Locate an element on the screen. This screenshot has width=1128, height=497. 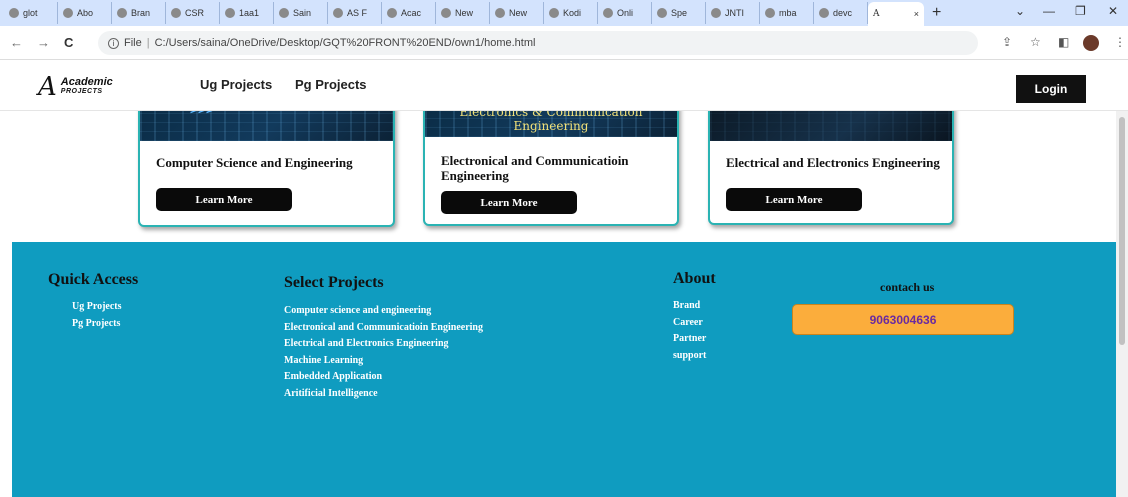
browser-tab: CSR is located at coordinates (193, 13).